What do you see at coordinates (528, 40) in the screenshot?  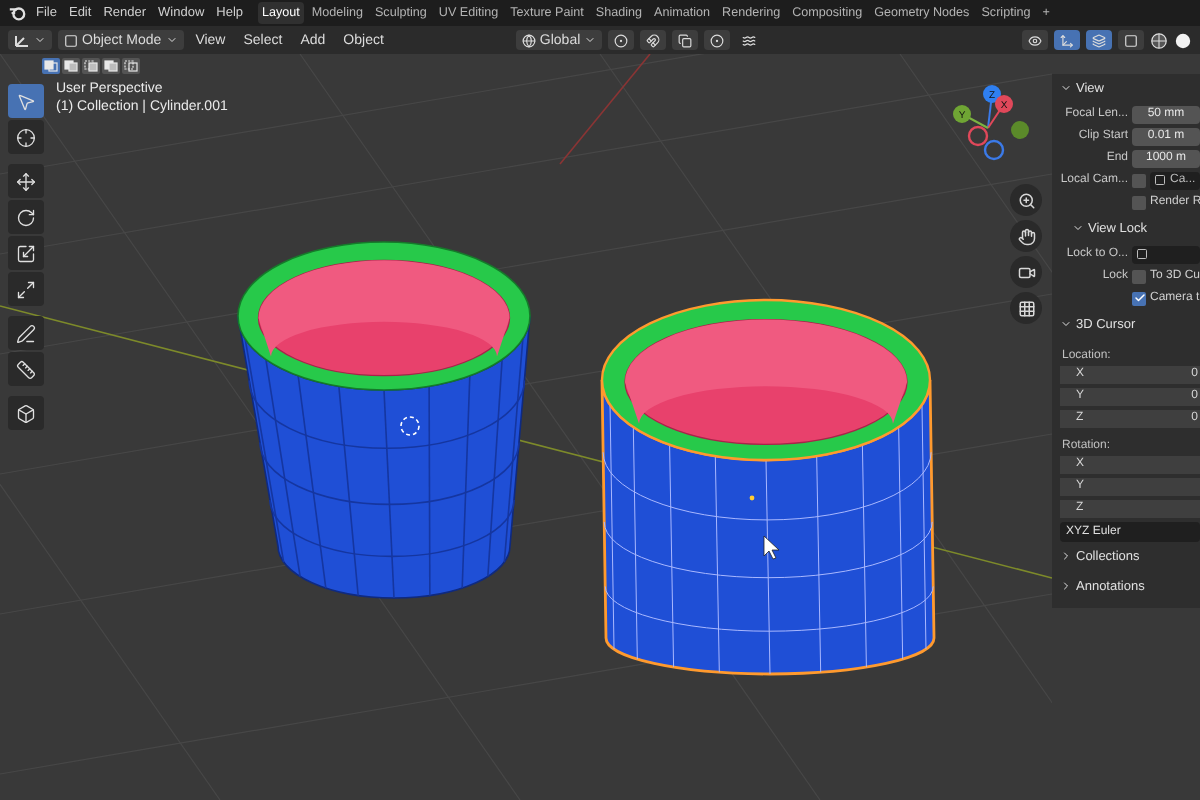 I see `globe-icon` at bounding box center [528, 40].